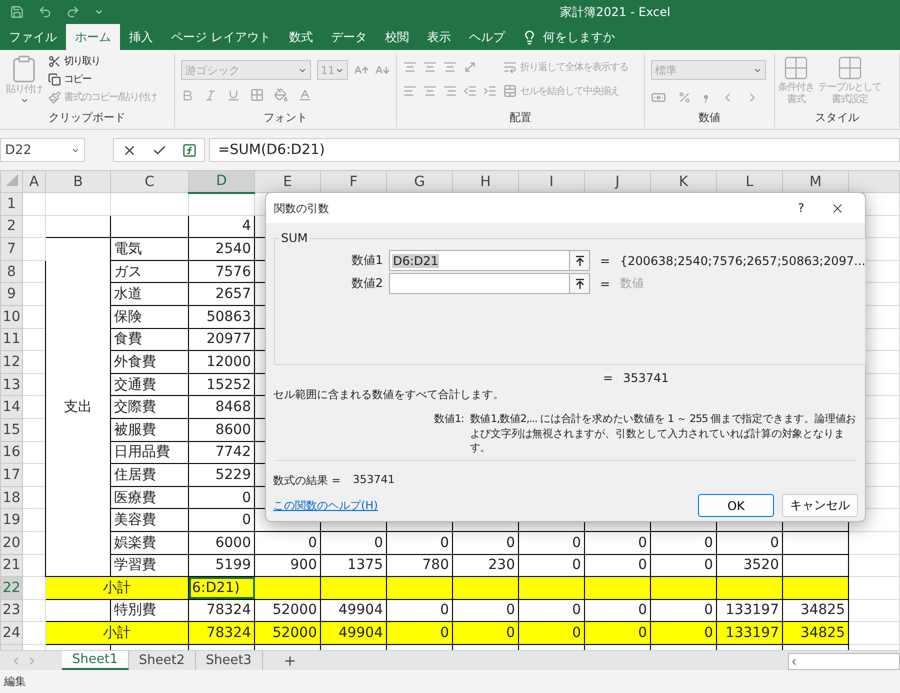 Image resolution: width=900 pixels, height=693 pixels. I want to click on italic-icon, so click(210, 95).